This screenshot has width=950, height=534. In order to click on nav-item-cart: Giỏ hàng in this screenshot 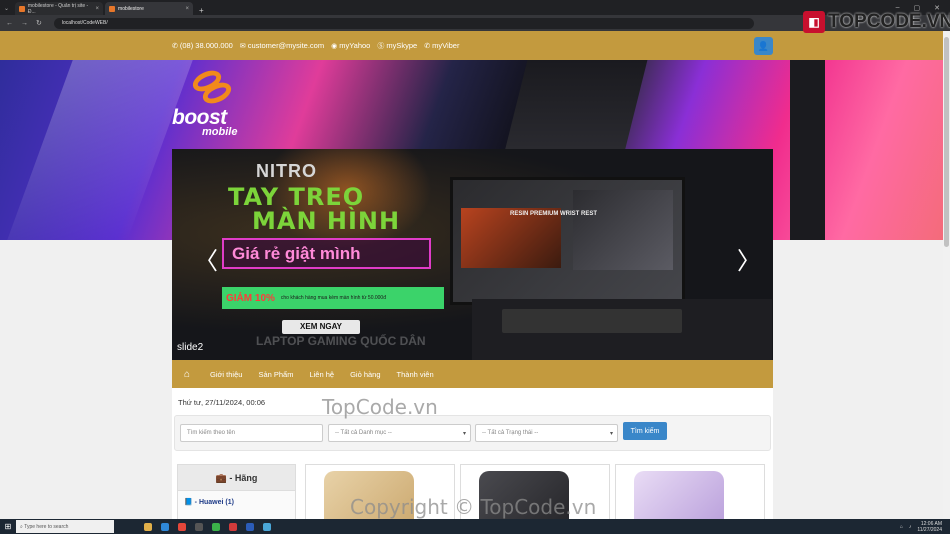, I will do `click(365, 374)`.